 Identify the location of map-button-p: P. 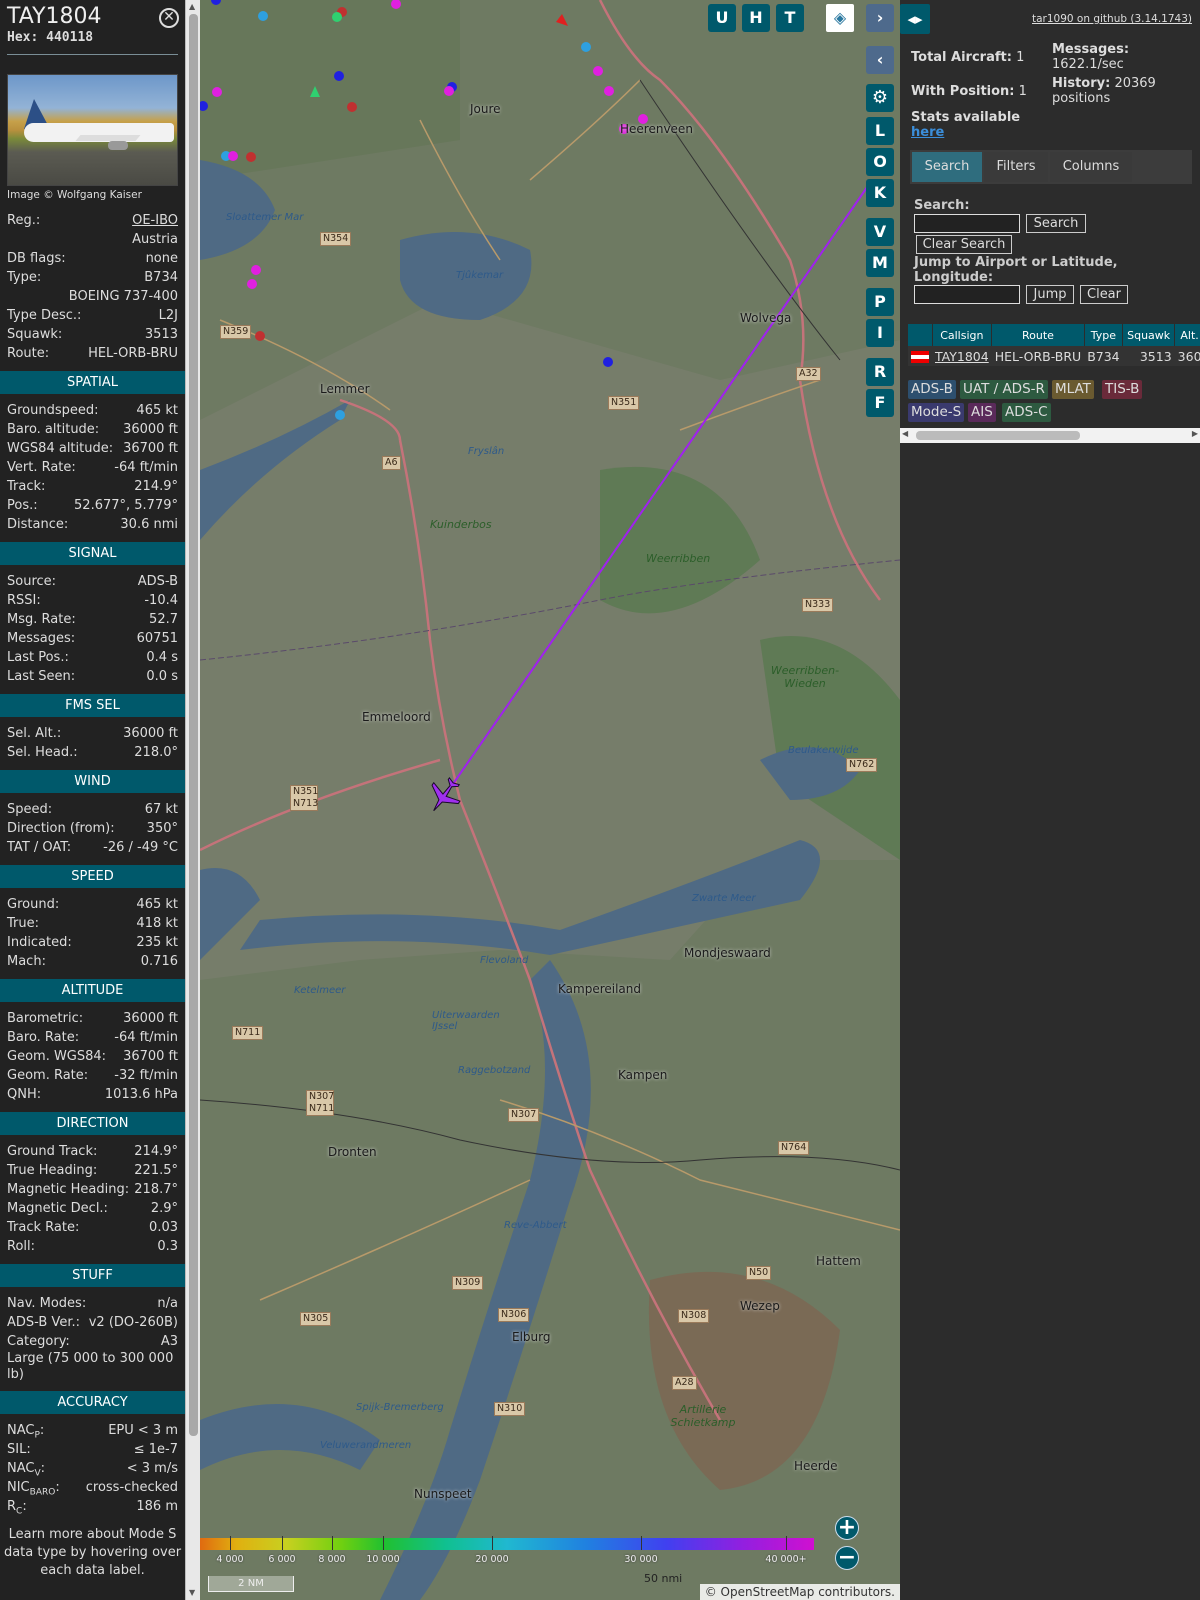
(880, 302).